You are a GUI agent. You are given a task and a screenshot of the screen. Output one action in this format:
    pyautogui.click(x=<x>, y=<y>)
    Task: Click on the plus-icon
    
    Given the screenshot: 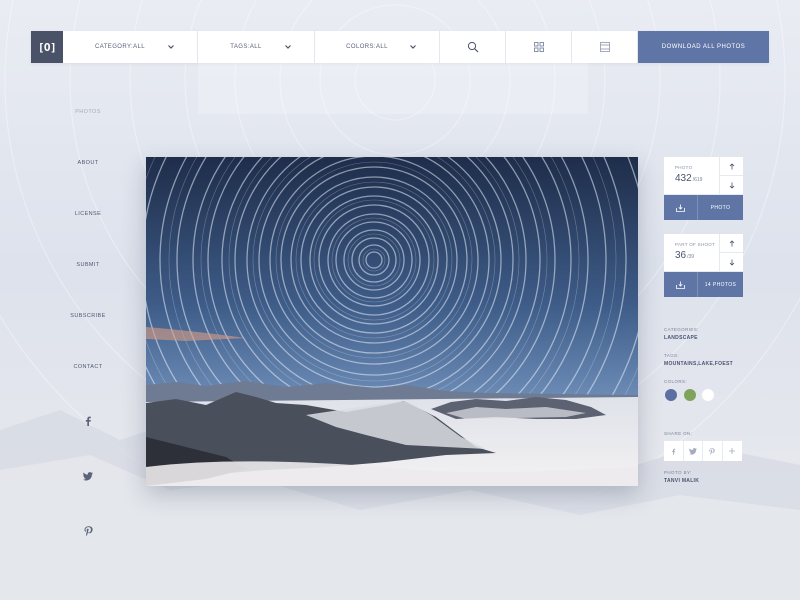 What is the action you would take?
    pyautogui.click(x=732, y=451)
    